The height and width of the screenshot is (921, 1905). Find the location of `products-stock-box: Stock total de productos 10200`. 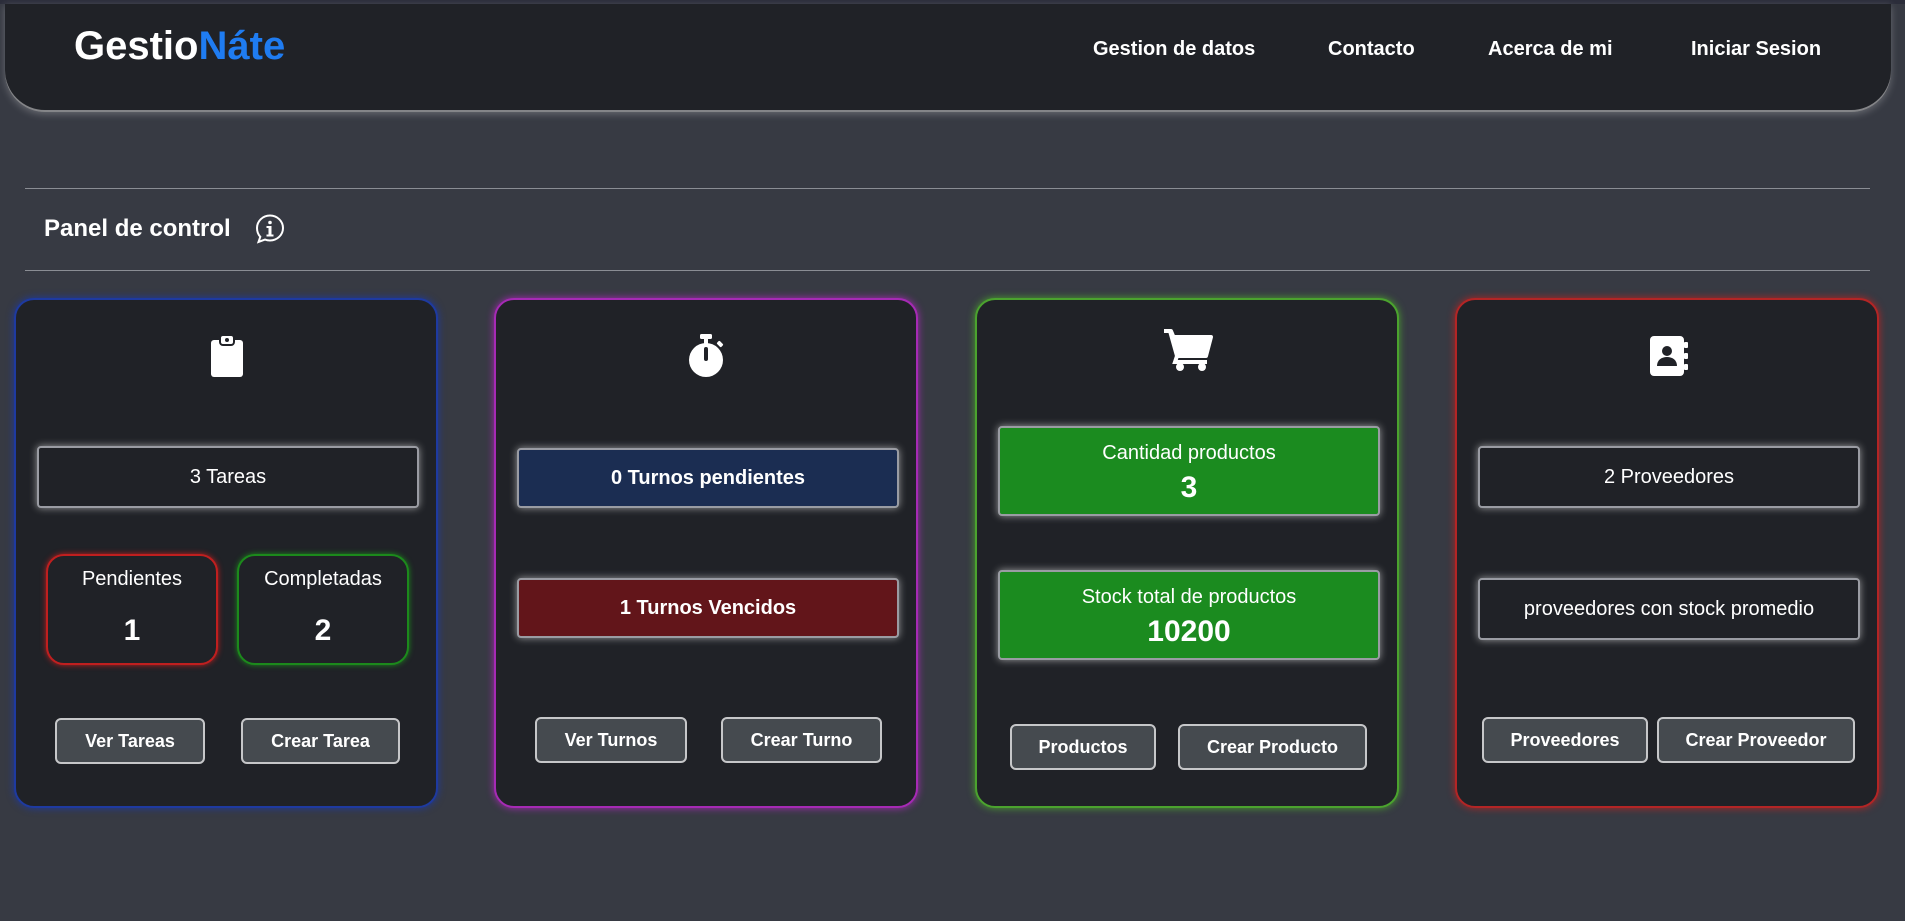

products-stock-box: Stock total de productos 10200 is located at coordinates (1189, 615).